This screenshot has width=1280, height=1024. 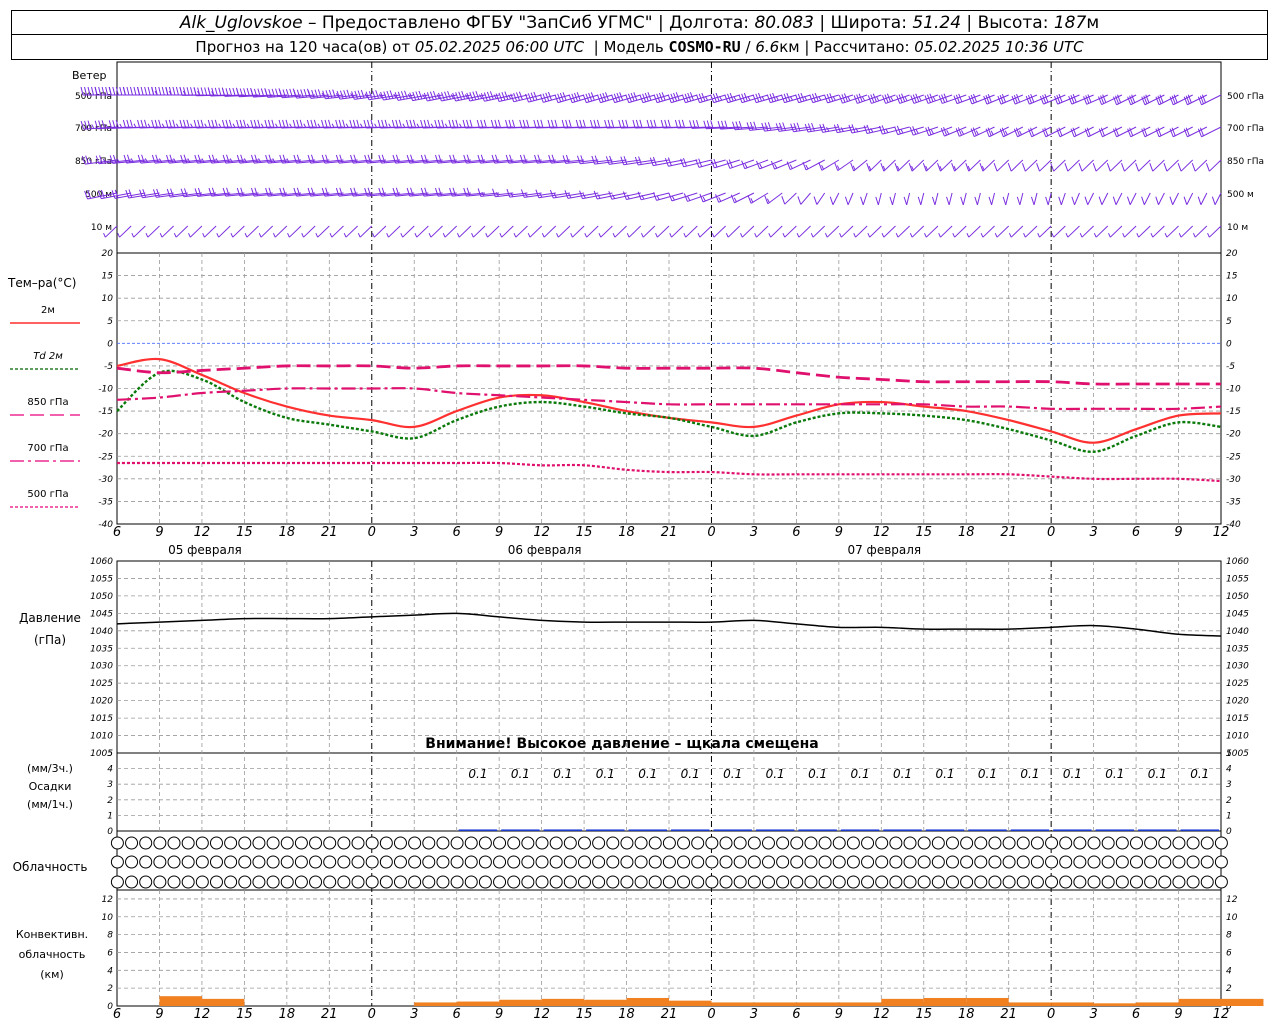 I want to click on precip-tick-left: 5, so click(x=110, y=754).